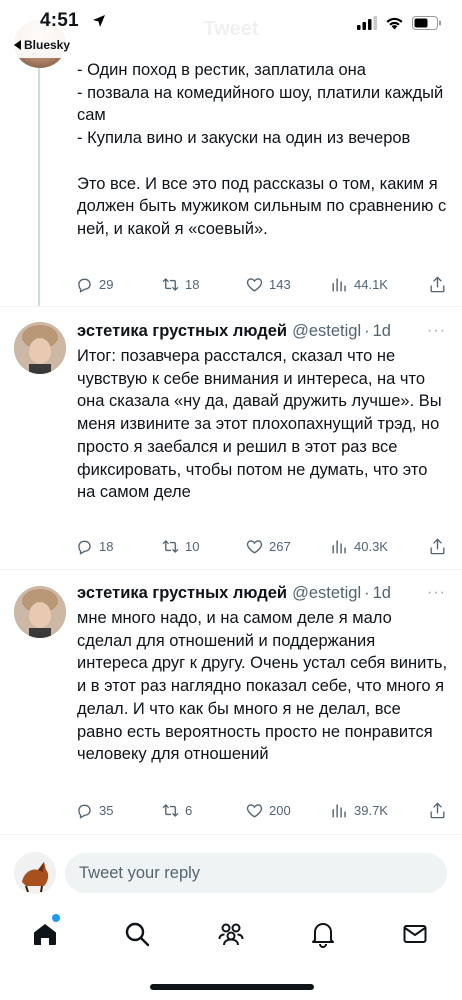 The height and width of the screenshot is (1000, 462). I want to click on messages-icon, so click(415, 934).